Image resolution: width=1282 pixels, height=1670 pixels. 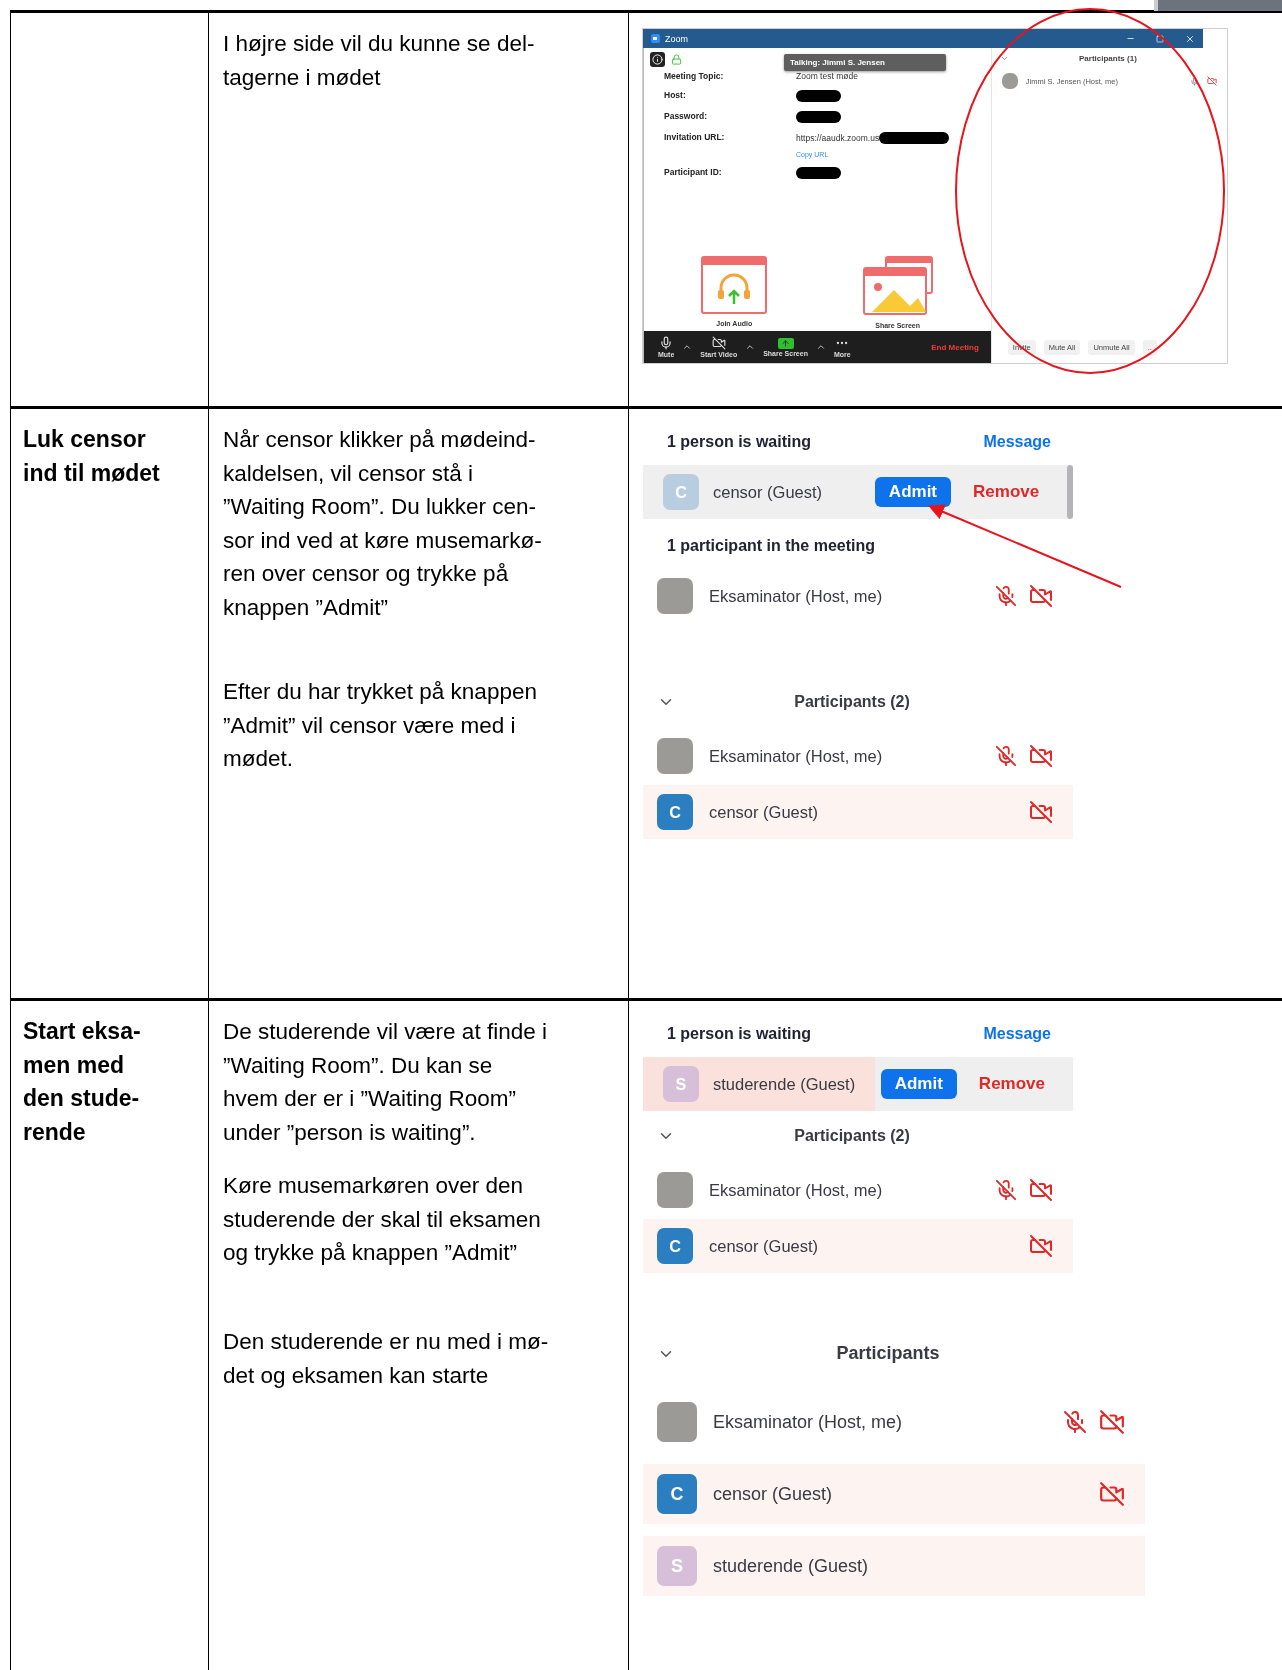 I want to click on talking-tooltip: Talking: Jimmi S. Jensen, so click(x=865, y=62).